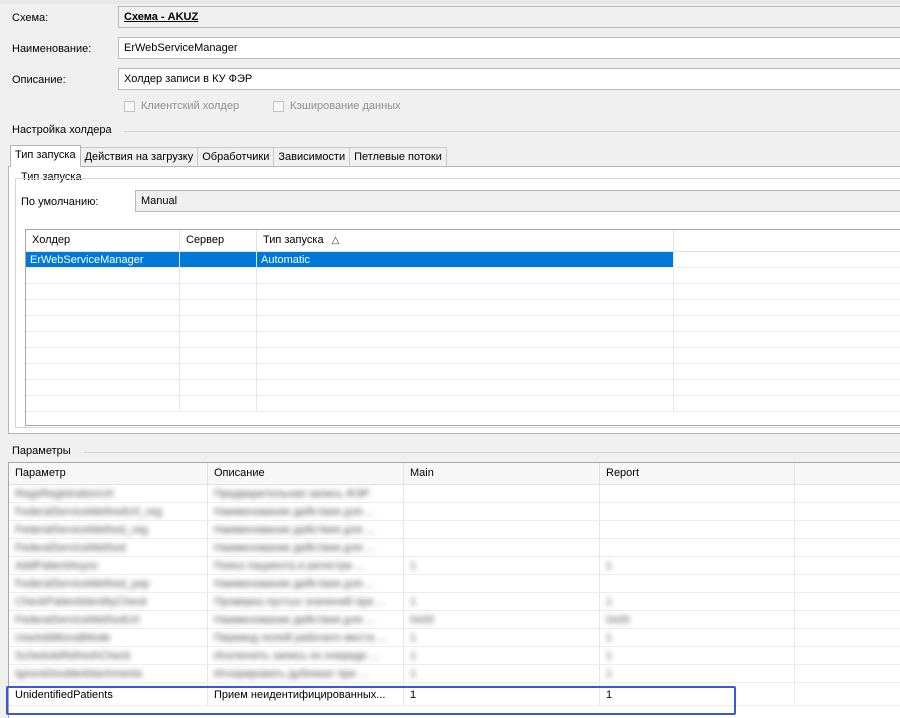  I want to click on client-holder-label: Клиентский холдер, so click(190, 106).